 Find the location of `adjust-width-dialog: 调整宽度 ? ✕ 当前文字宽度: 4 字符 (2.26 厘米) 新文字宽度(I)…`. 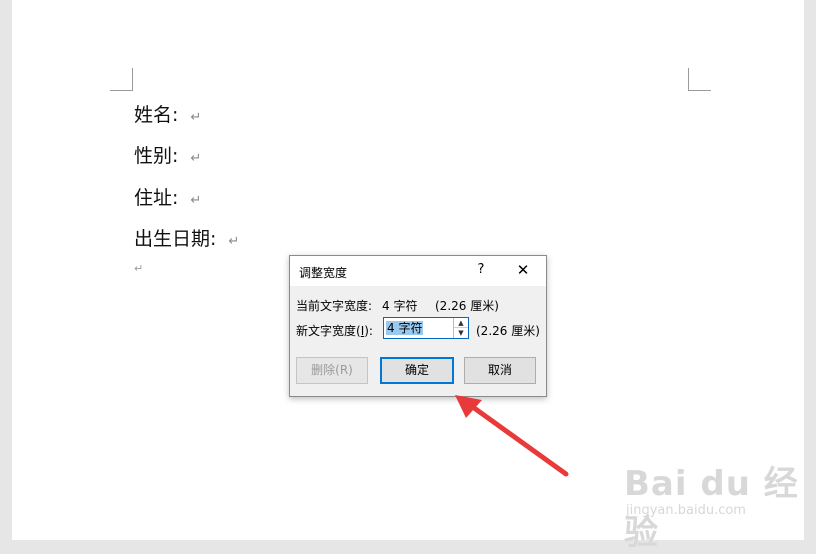

adjust-width-dialog: 调整宽度 ? ✕ 当前文字宽度: 4 字符 (2.26 厘米) 新文字宽度(I)… is located at coordinates (418, 326).